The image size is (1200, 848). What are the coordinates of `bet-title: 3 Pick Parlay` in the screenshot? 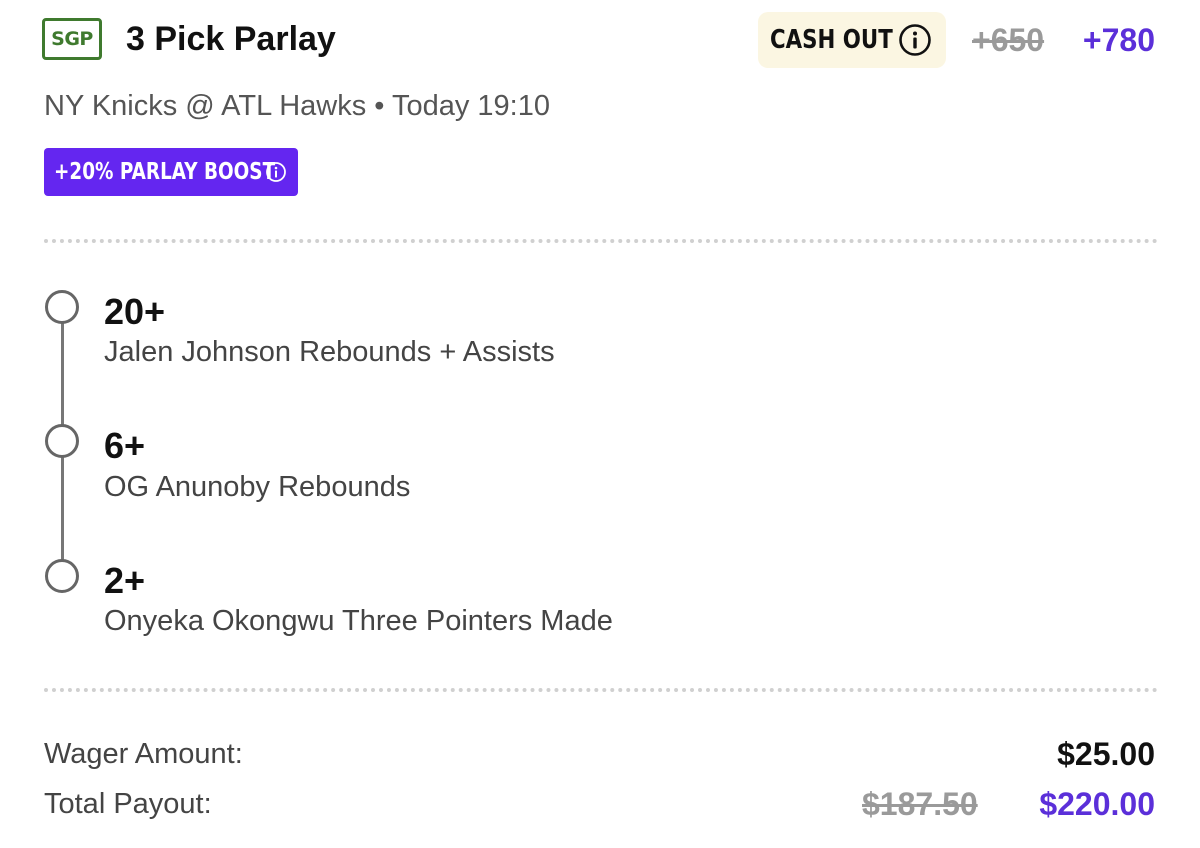 It's located at (231, 39).